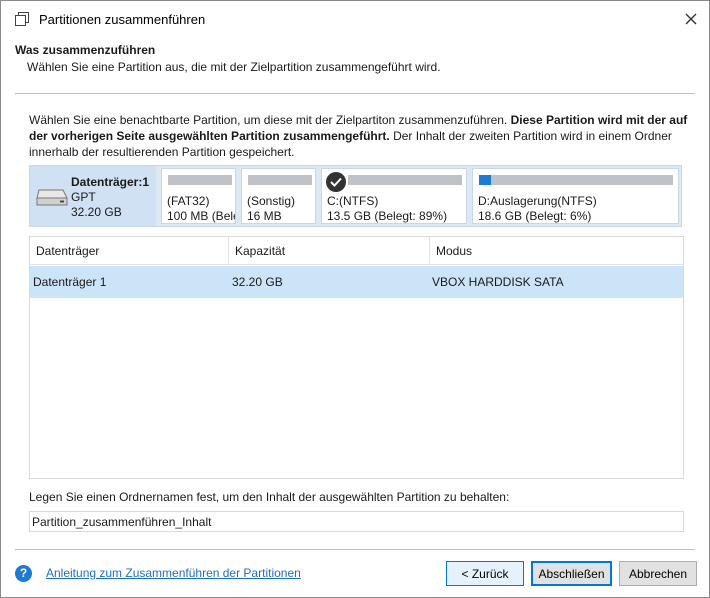  What do you see at coordinates (485, 573) in the screenshot?
I see `back-button: < Zurück` at bounding box center [485, 573].